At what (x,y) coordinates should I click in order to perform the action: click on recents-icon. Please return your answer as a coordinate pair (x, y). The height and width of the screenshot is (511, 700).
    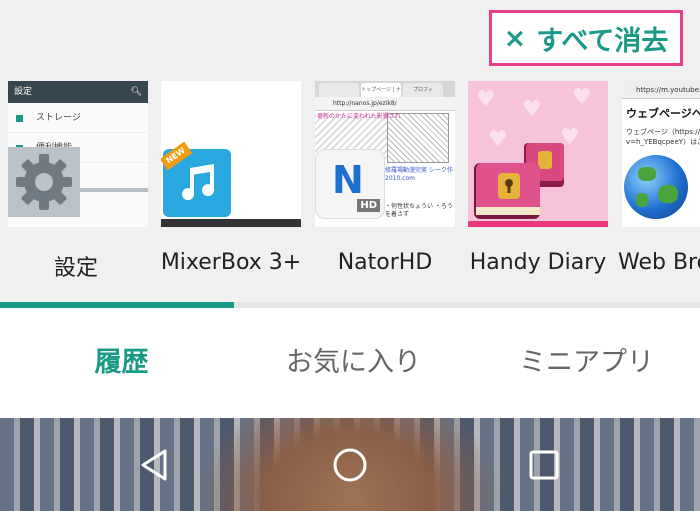
    Looking at the image, I should click on (544, 465).